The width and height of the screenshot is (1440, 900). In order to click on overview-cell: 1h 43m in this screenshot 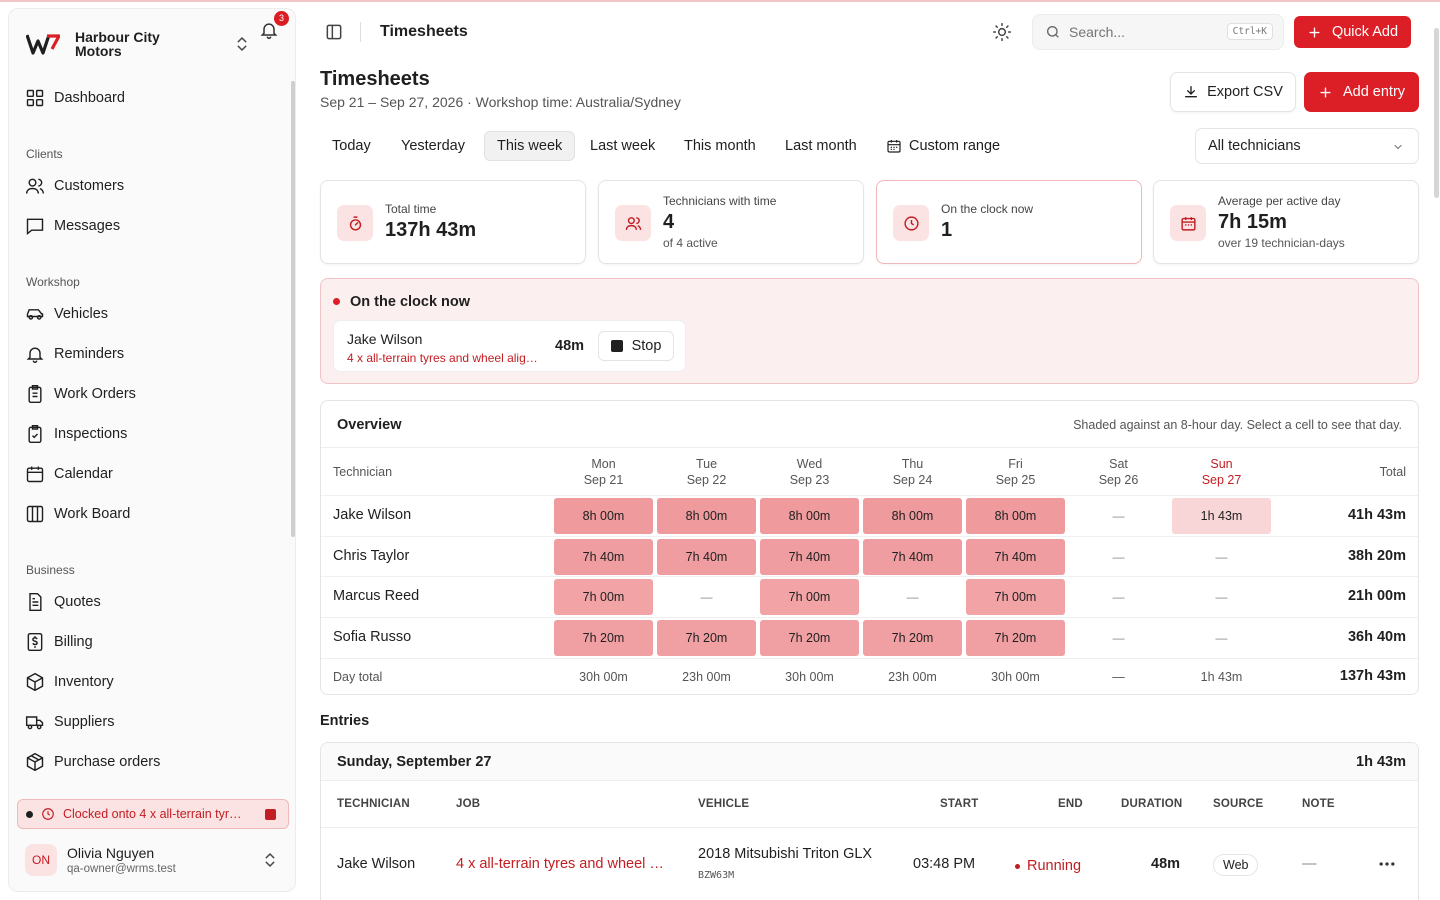, I will do `click(1221, 516)`.